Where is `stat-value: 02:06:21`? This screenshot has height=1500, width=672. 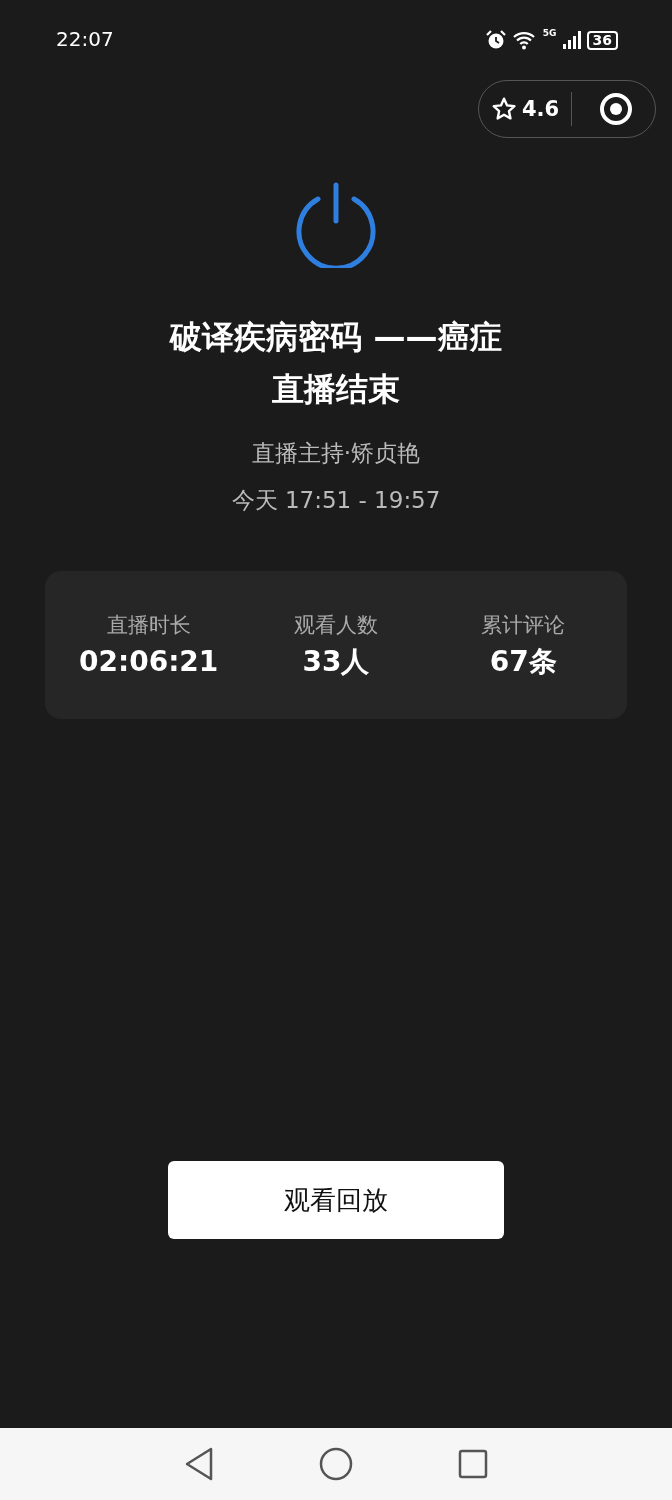
stat-value: 02:06:21 is located at coordinates (149, 662).